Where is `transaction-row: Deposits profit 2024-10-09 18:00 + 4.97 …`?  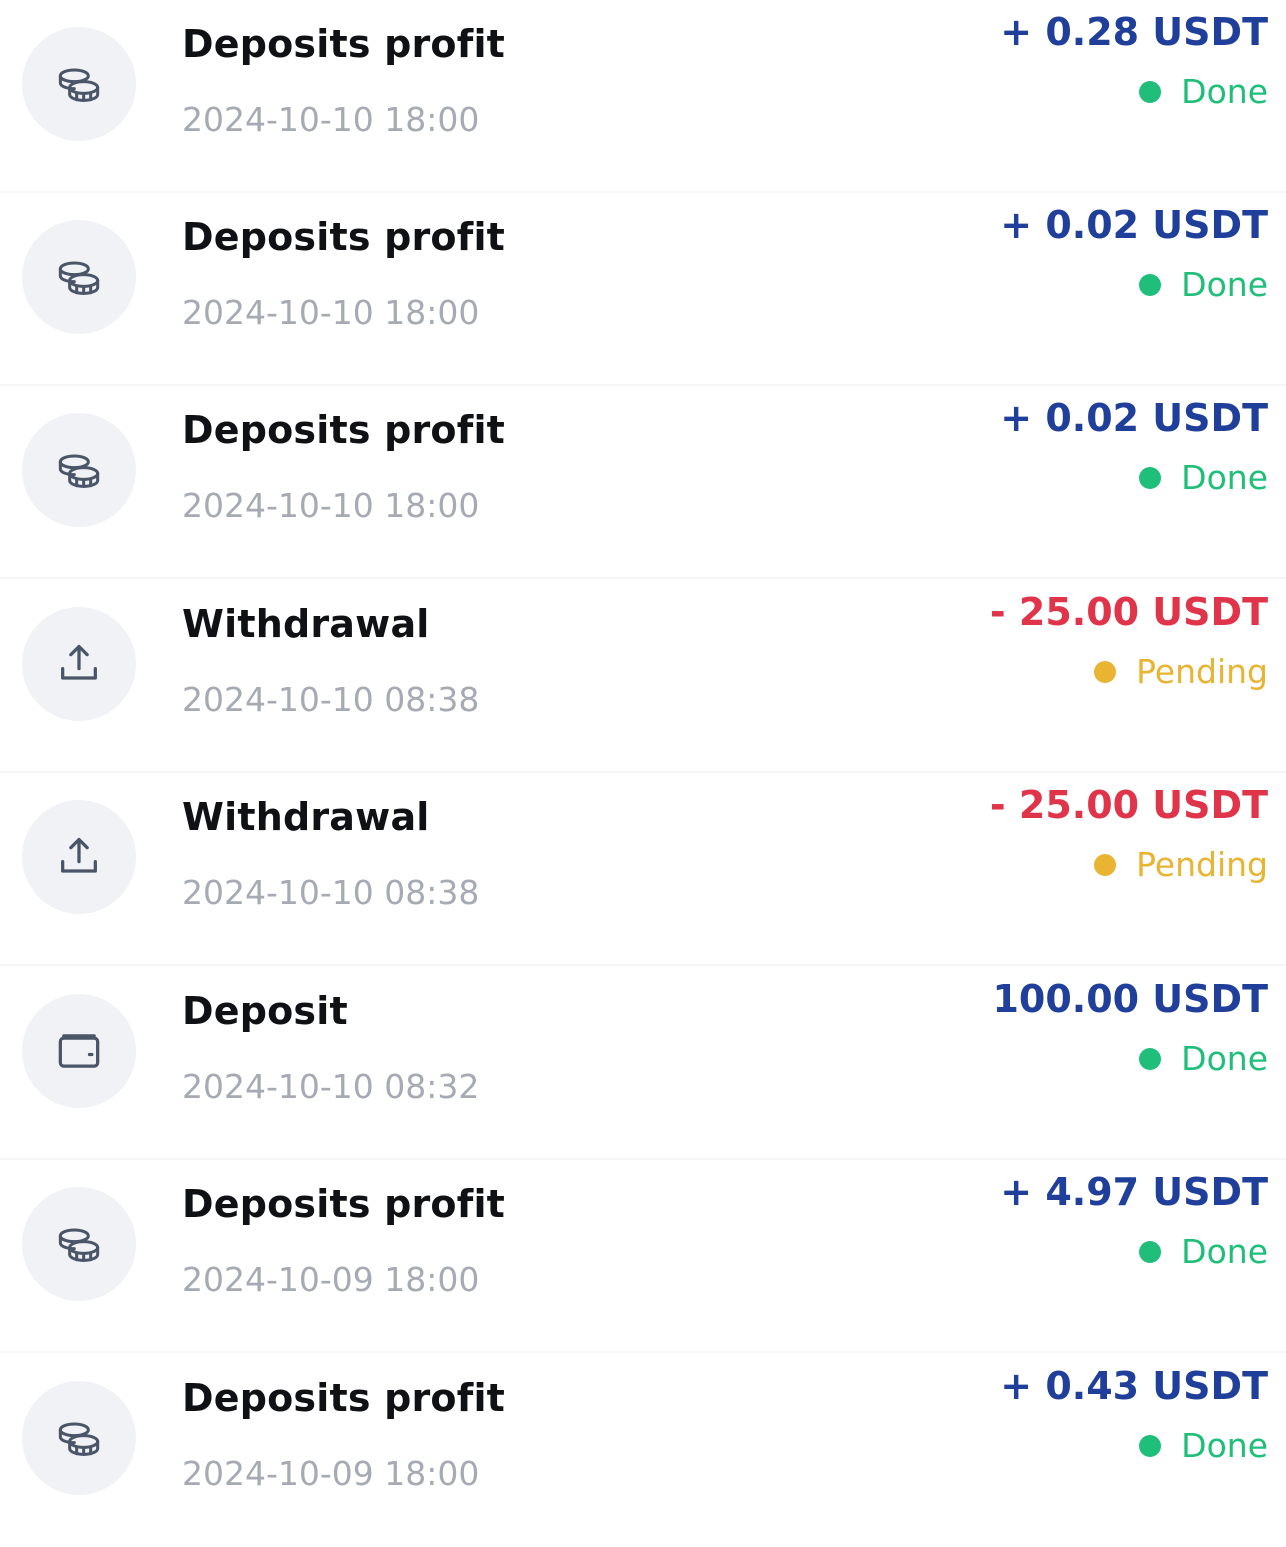 transaction-row: Deposits profit 2024-10-09 18:00 + 4.97 … is located at coordinates (643, 1256).